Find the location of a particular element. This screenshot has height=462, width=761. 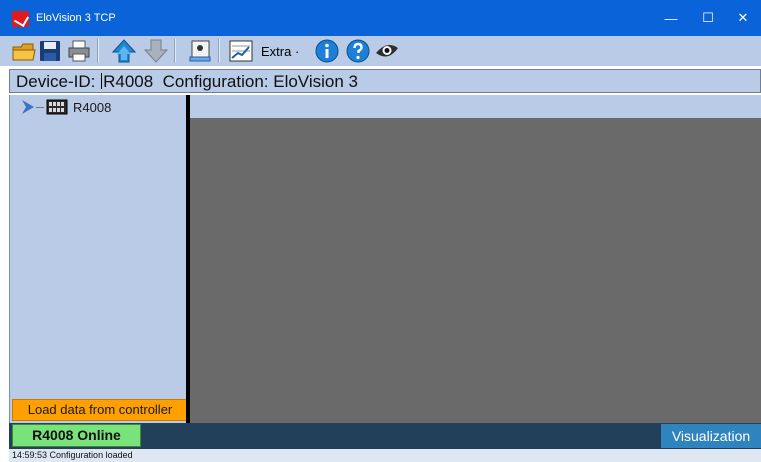

upload-icon is located at coordinates (124, 51).